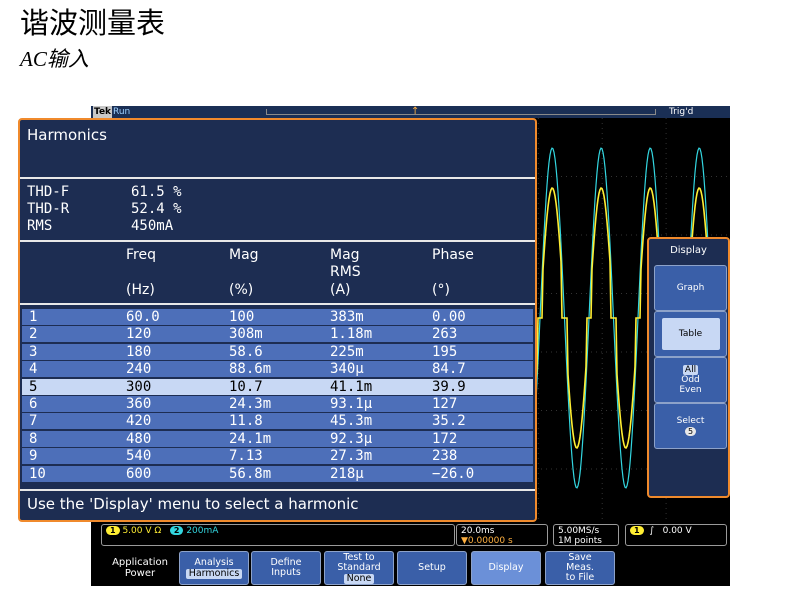 This screenshot has height=598, width=791. I want to click on page-subtitle: AC输入, so click(54, 59).